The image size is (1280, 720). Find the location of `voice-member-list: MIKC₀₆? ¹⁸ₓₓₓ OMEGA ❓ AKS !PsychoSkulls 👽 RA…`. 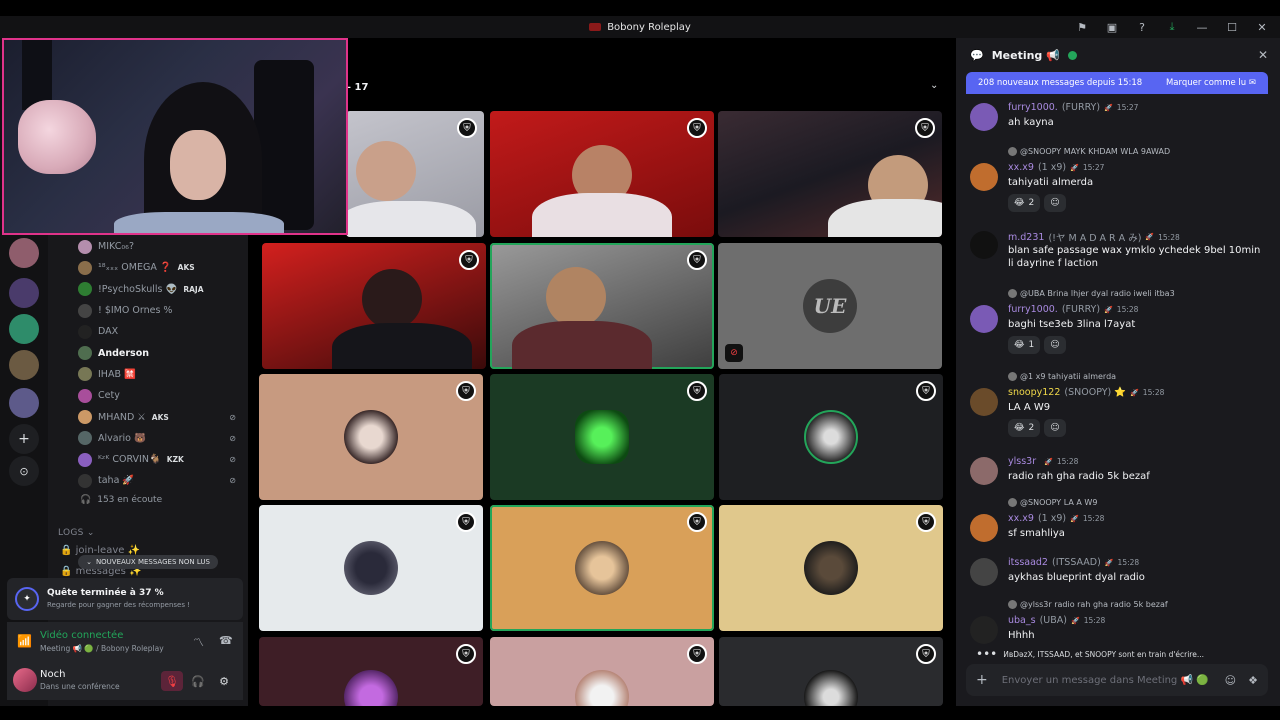

voice-member-list: MIKC₀₆? ¹⁸ₓₓₓ OMEGA ❓ AKS !PsychoSkulls 👽 RA… is located at coordinates (163, 364).